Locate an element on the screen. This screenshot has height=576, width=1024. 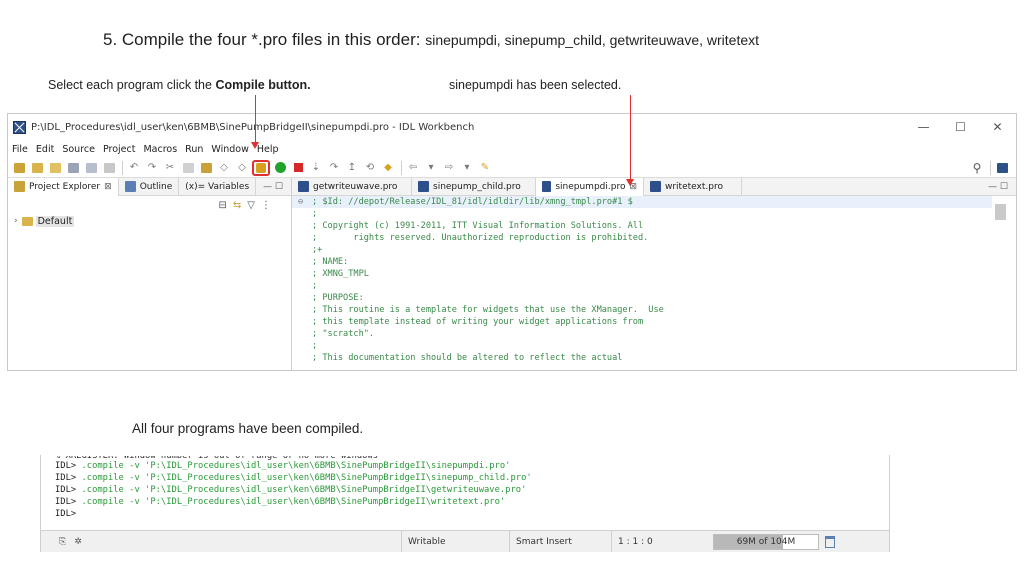
open-folder-icon is located at coordinates (37, 168).